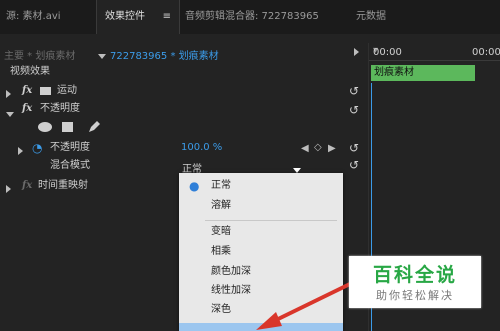 This screenshot has width=500, height=331. What do you see at coordinates (67, 90) in the screenshot?
I see `motion-label: 运动` at bounding box center [67, 90].